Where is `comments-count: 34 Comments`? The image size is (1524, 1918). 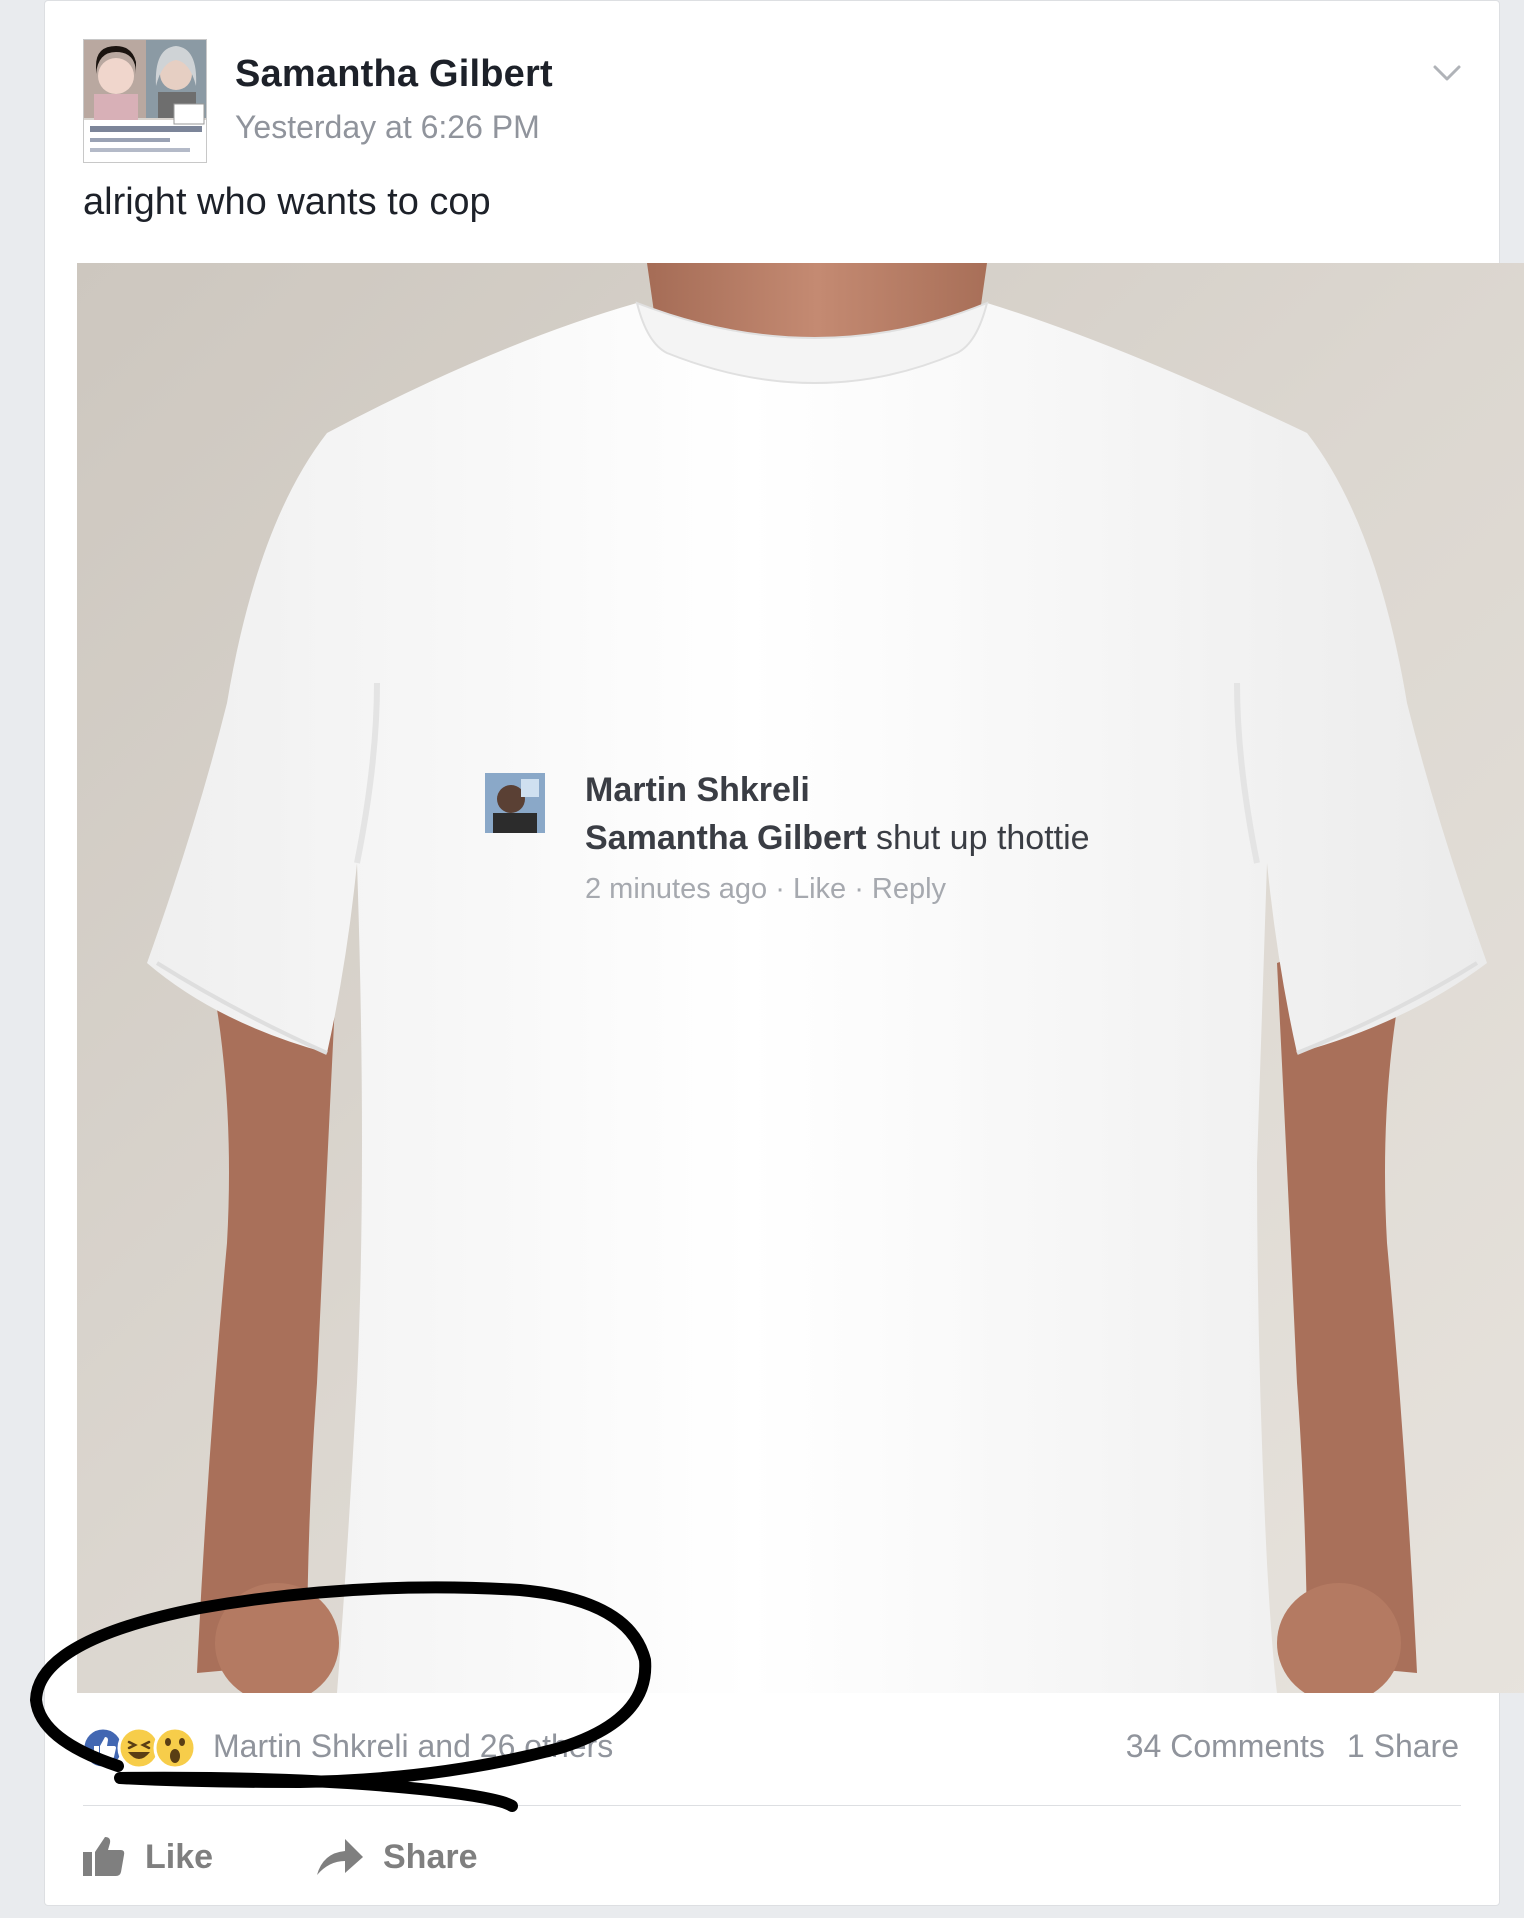
comments-count: 34 Comments is located at coordinates (1225, 1746).